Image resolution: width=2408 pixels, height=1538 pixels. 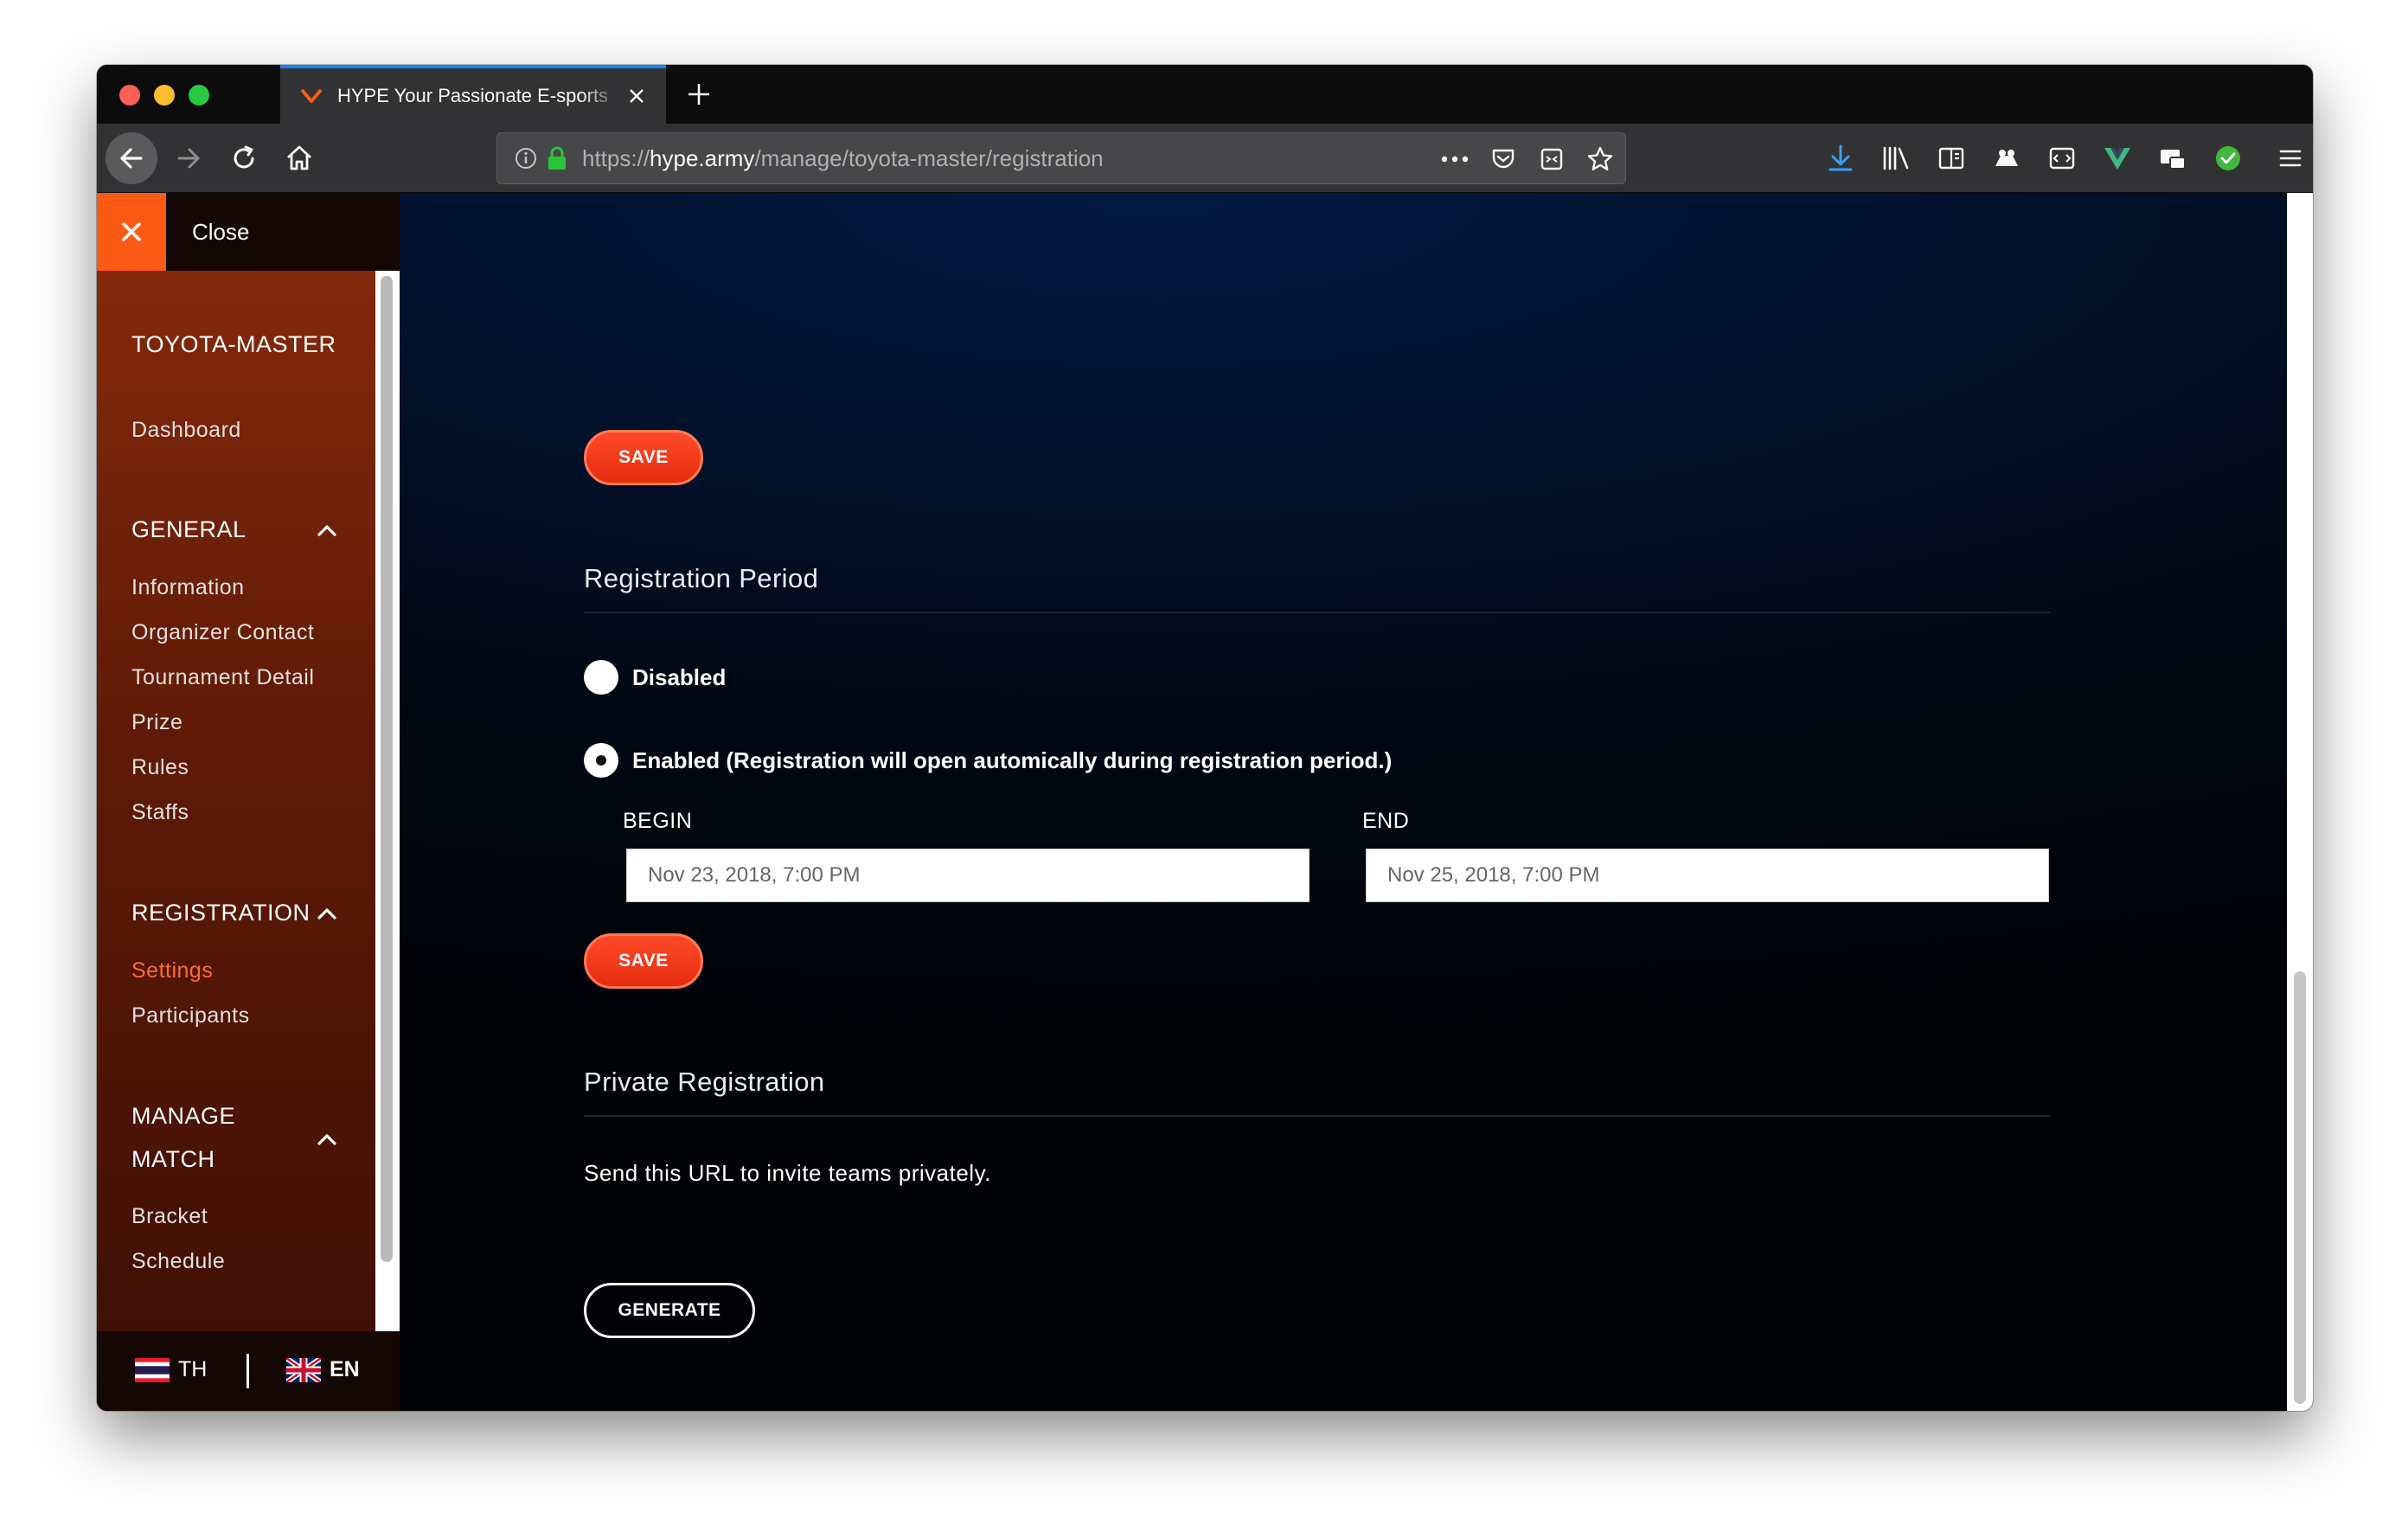 What do you see at coordinates (2228, 158) in the screenshot?
I see `checkmark-extension-icon` at bounding box center [2228, 158].